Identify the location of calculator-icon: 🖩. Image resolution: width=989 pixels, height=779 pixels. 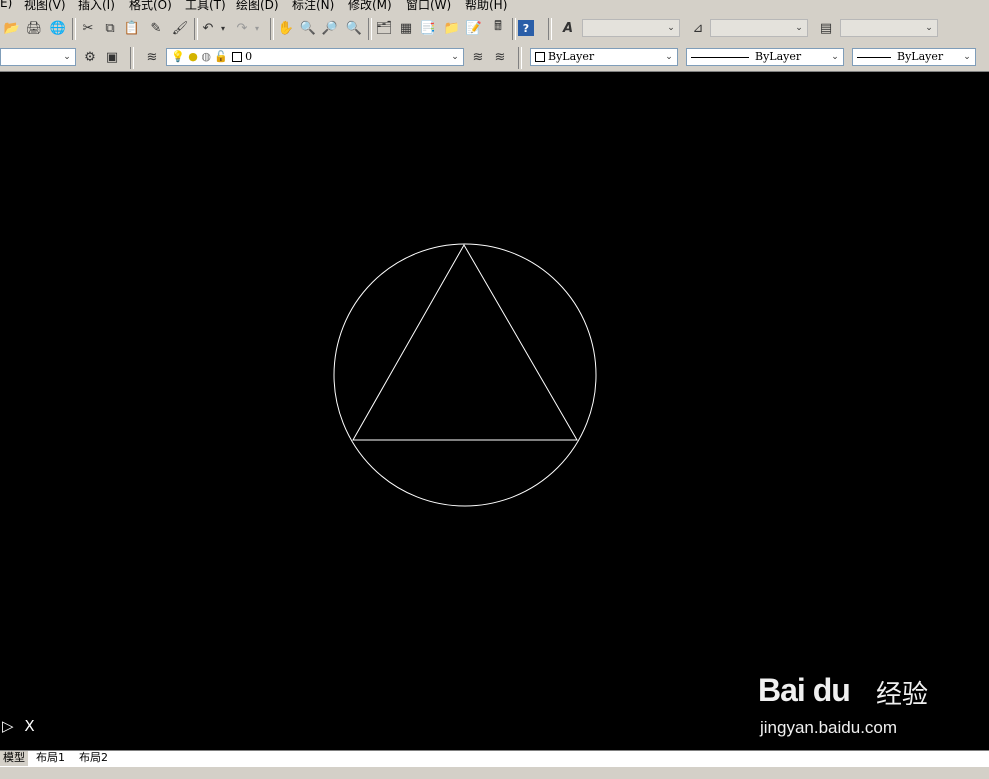
(498, 28).